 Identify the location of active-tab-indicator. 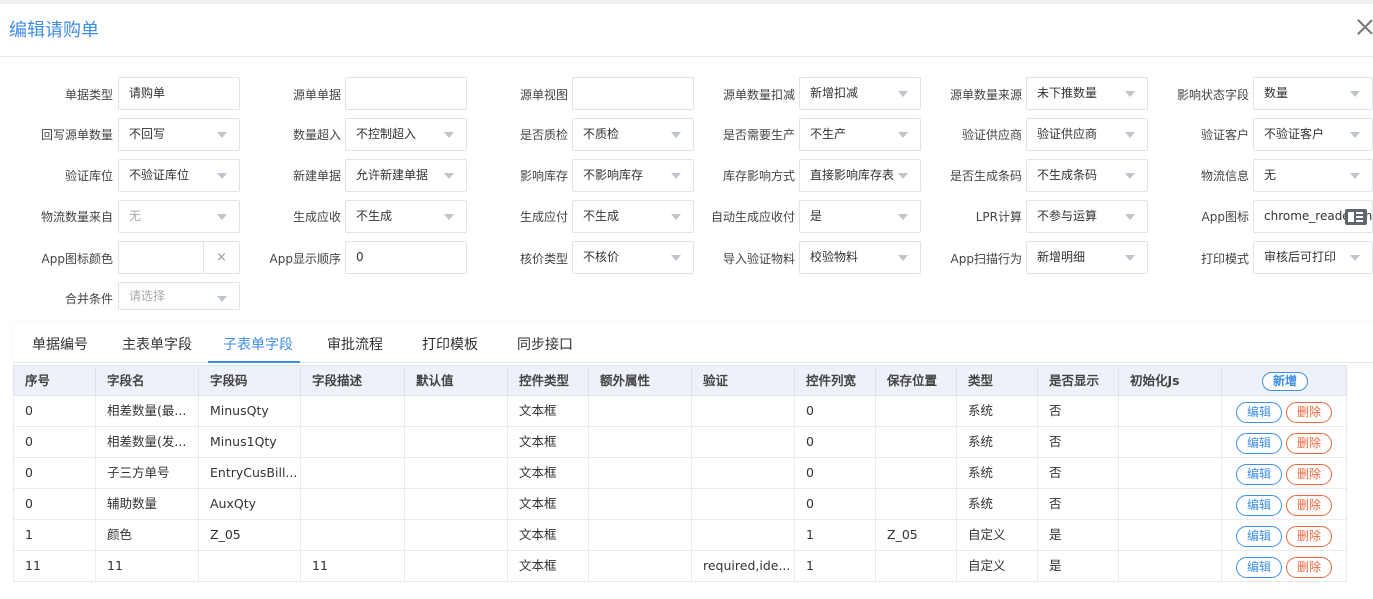
(254, 362).